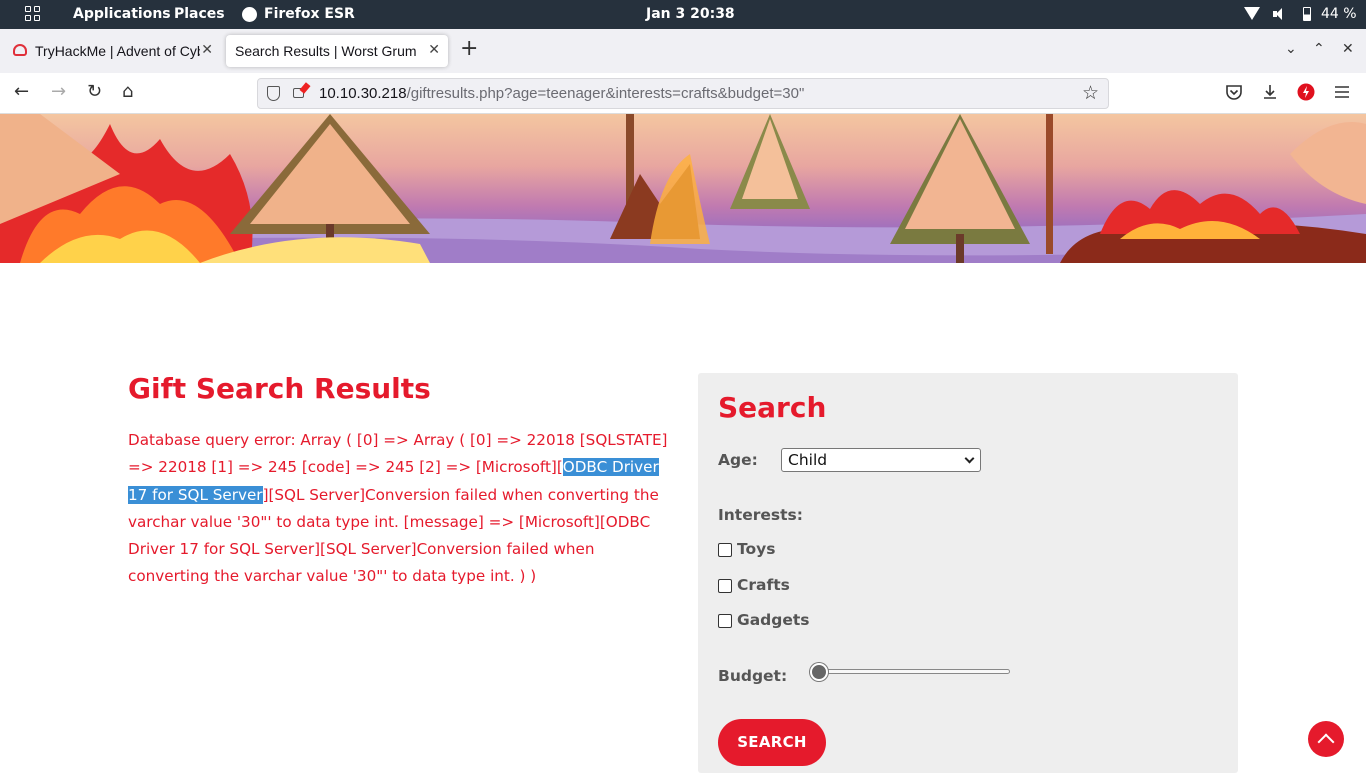 The image size is (1366, 773). Describe the element at coordinates (58, 92) in the screenshot. I see `forward-arrow-icon: →` at that location.